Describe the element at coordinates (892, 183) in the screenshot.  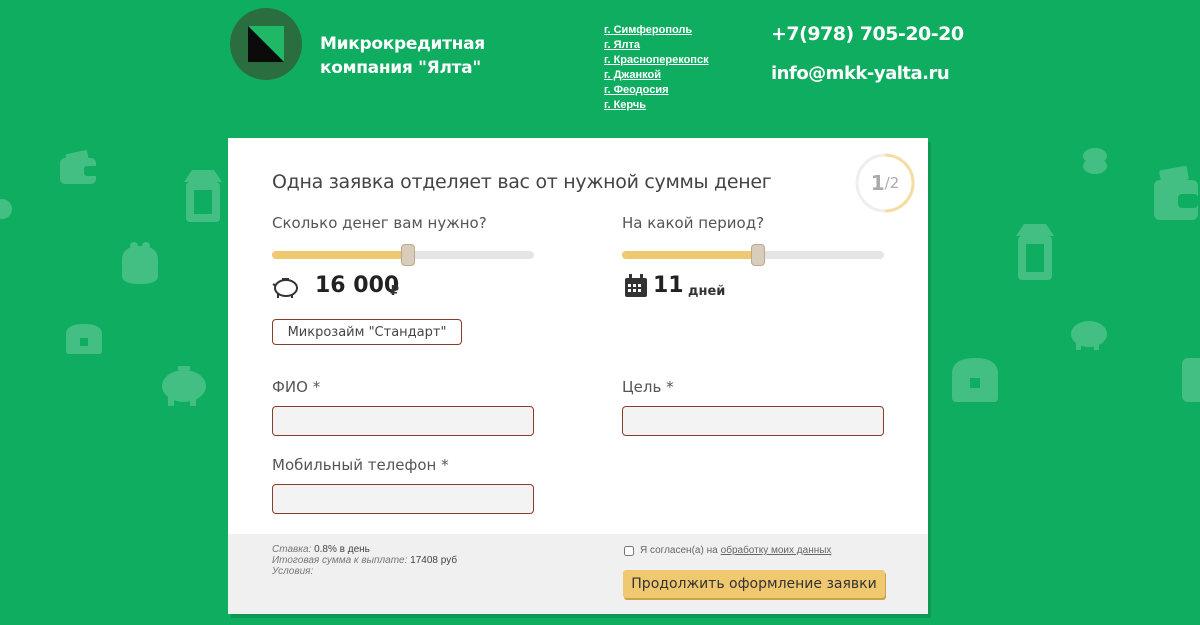
I see `step-total: /2` at that location.